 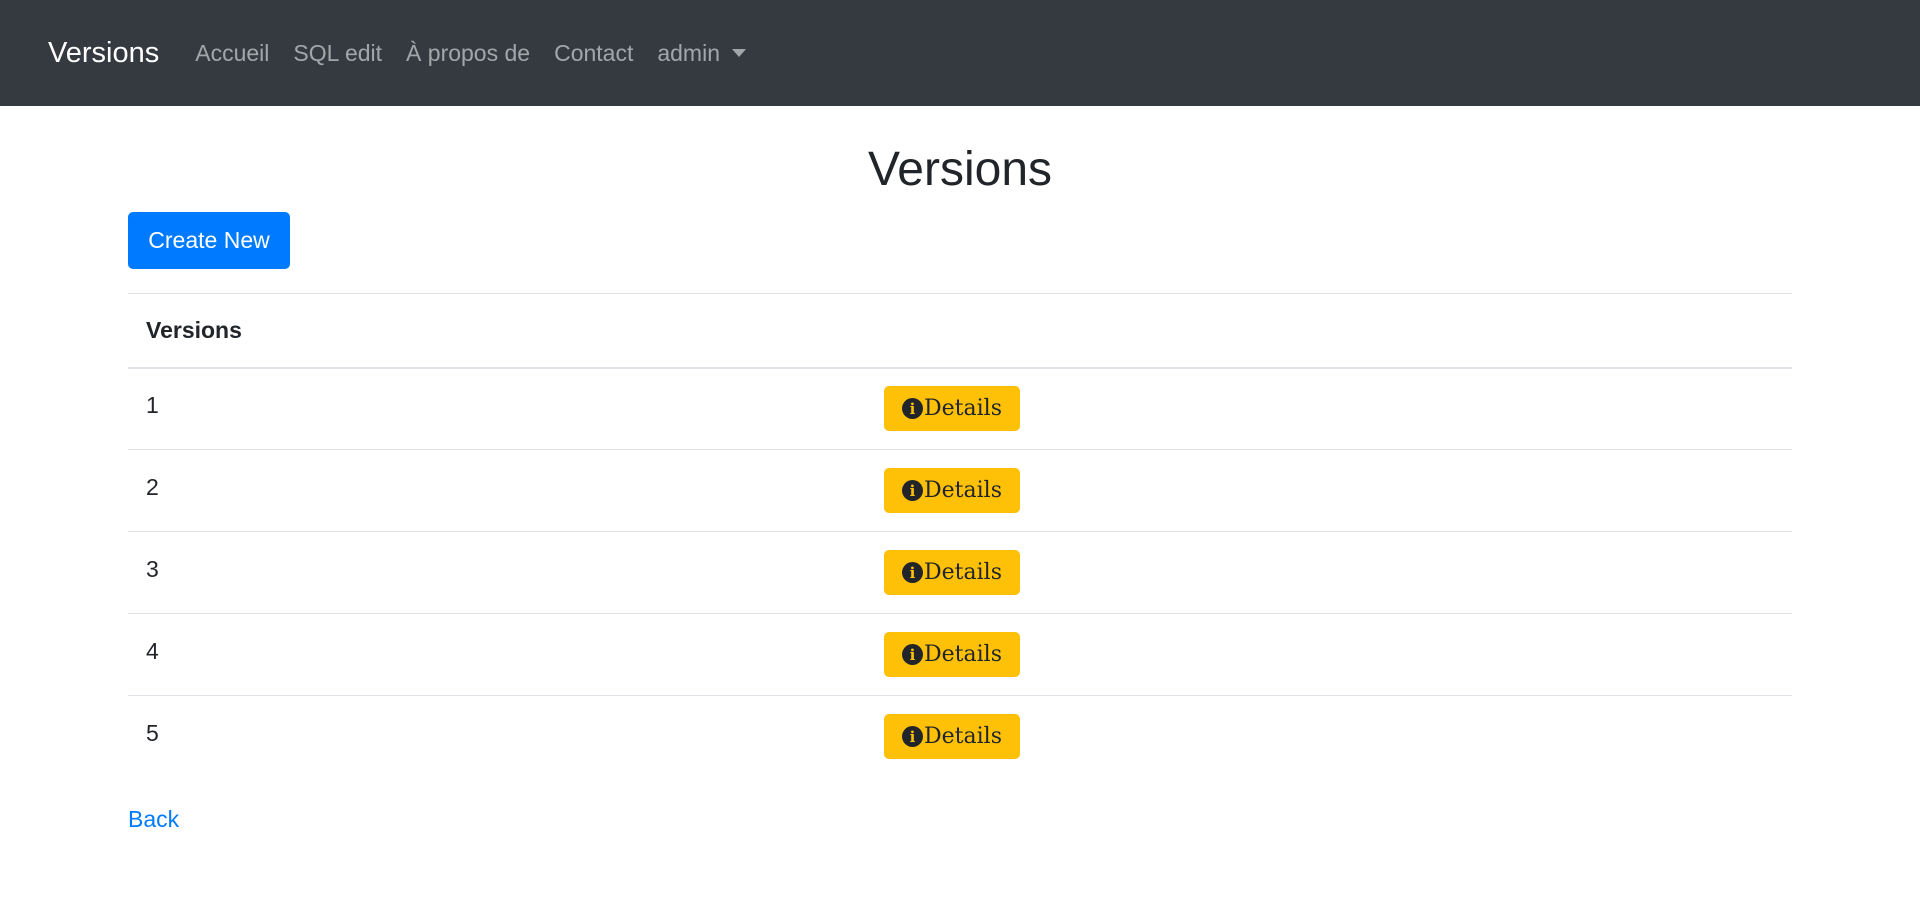 I want to click on create-new-button: Create New, so click(x=209, y=240).